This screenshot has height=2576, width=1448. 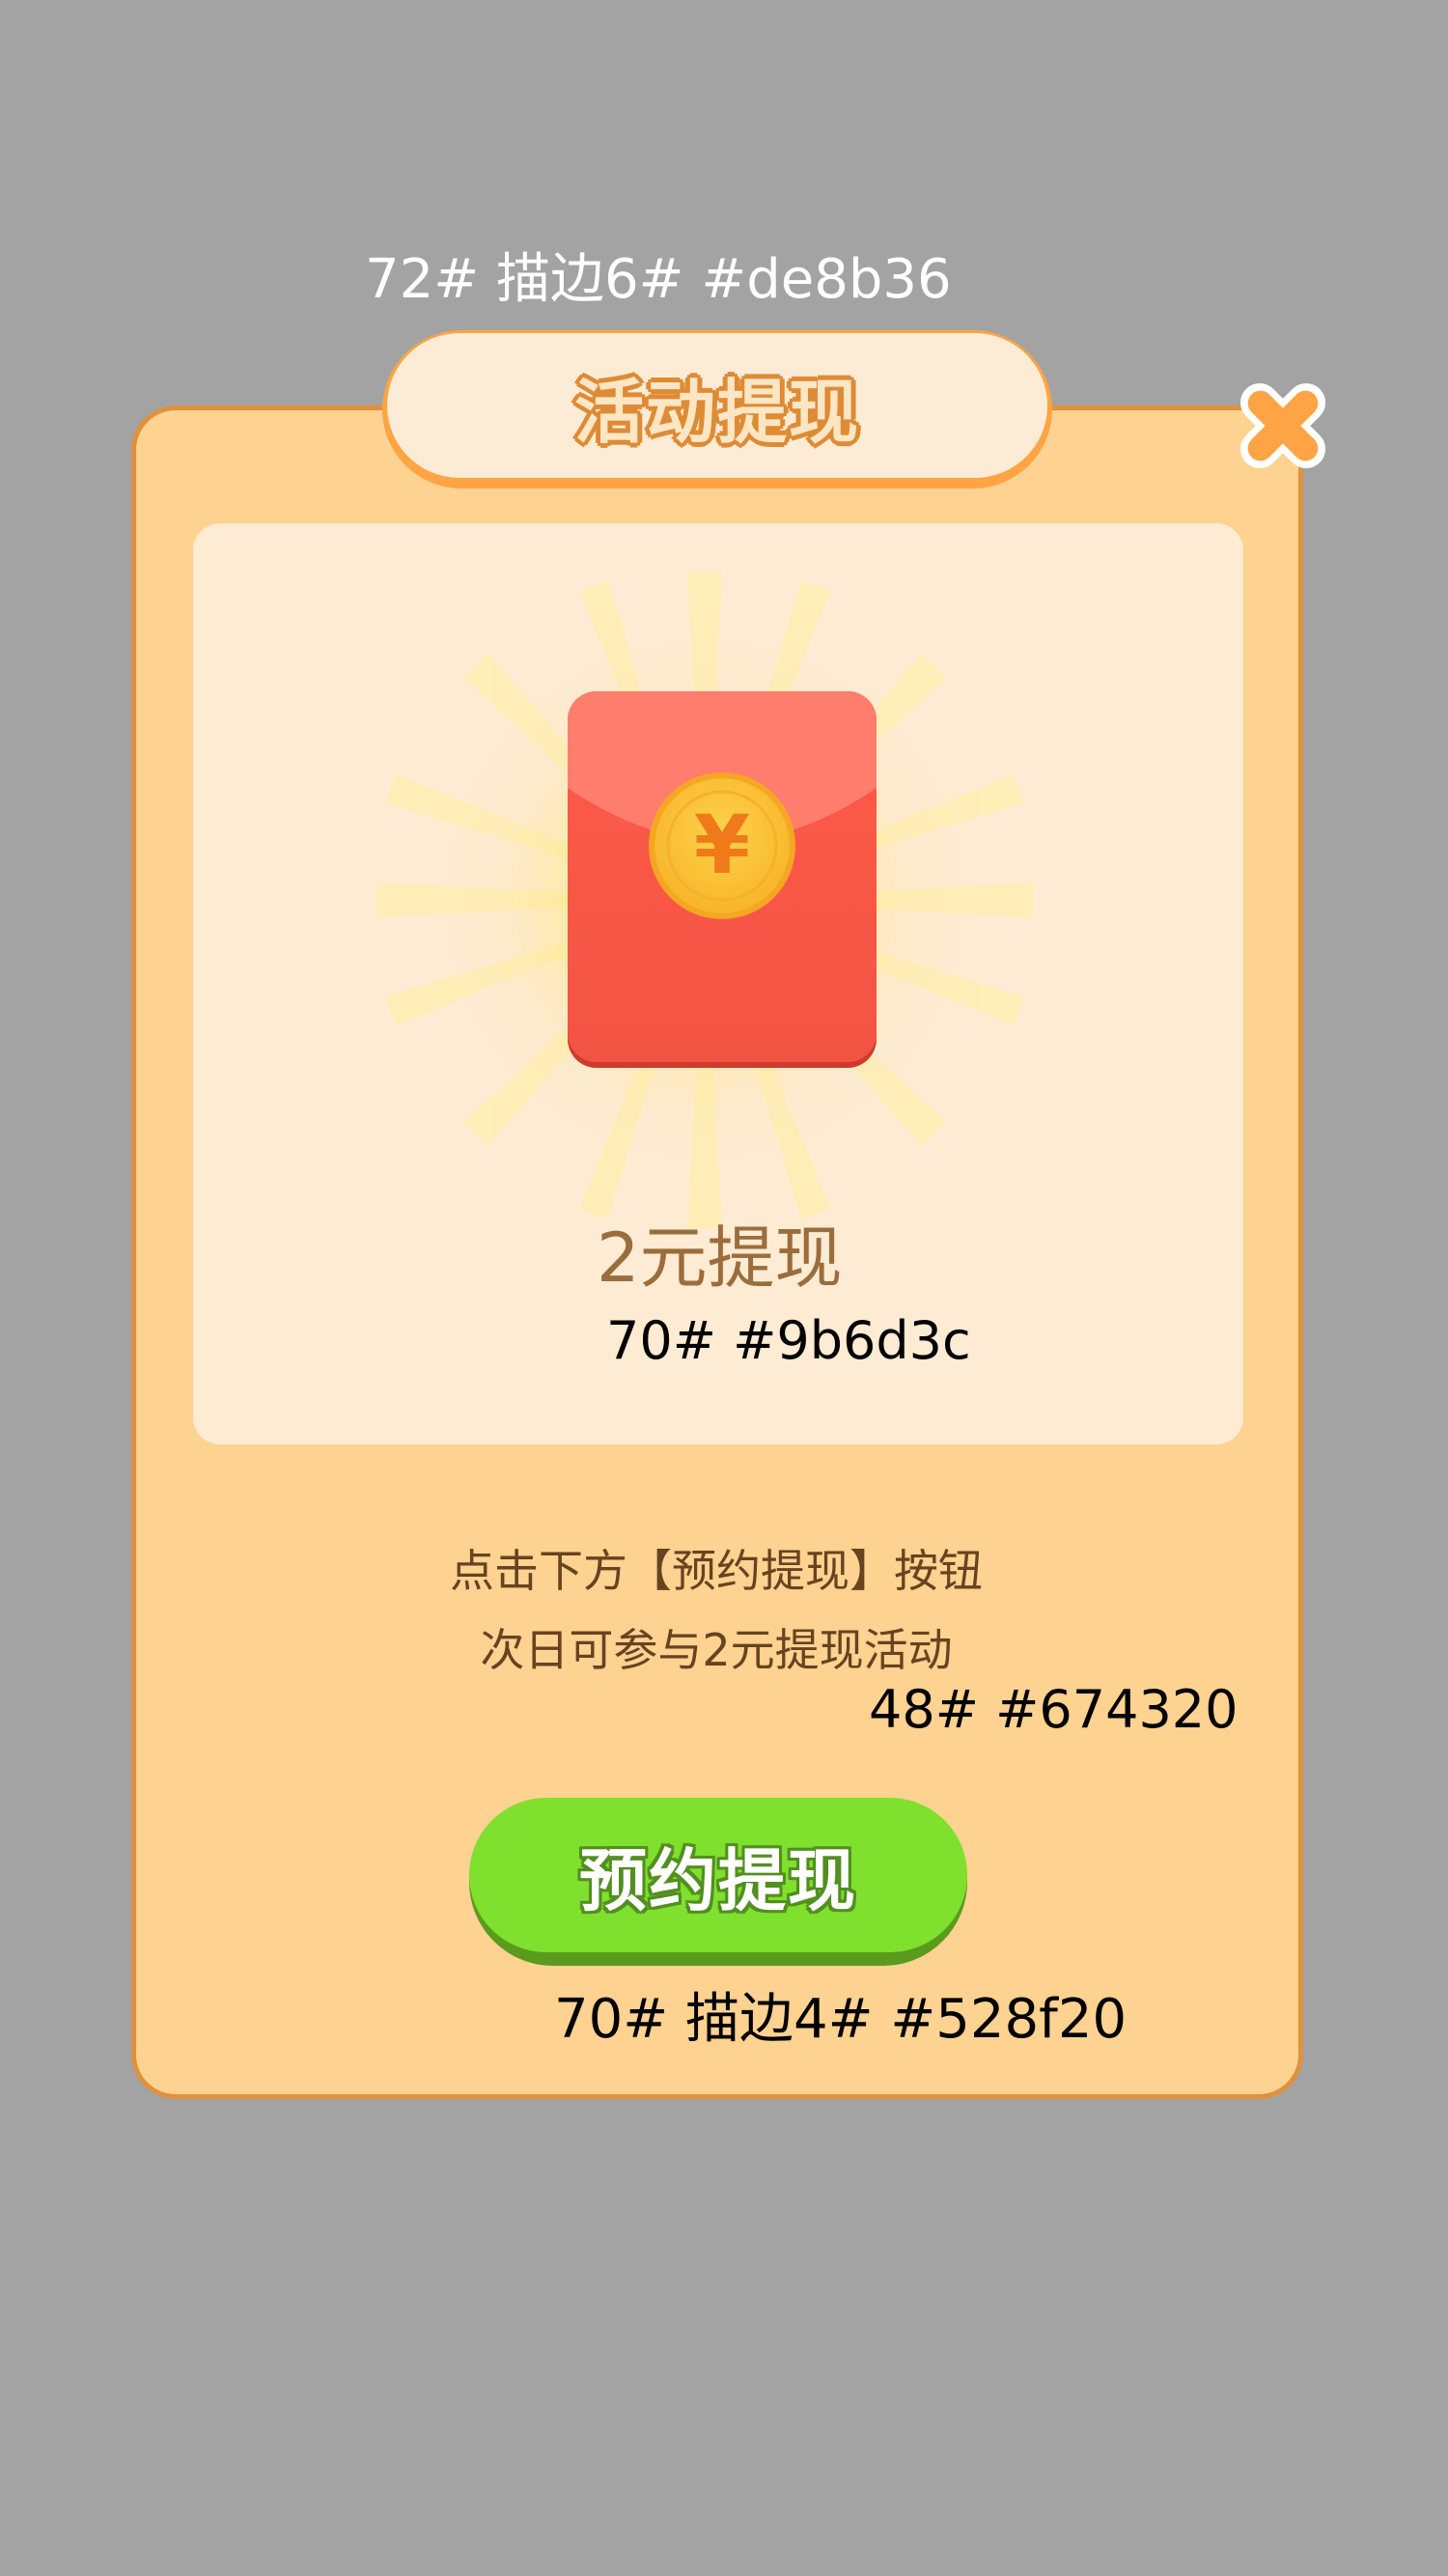 I want to click on description-line-1: 点击下方【预约提现】按钮, so click(x=716, y=1571).